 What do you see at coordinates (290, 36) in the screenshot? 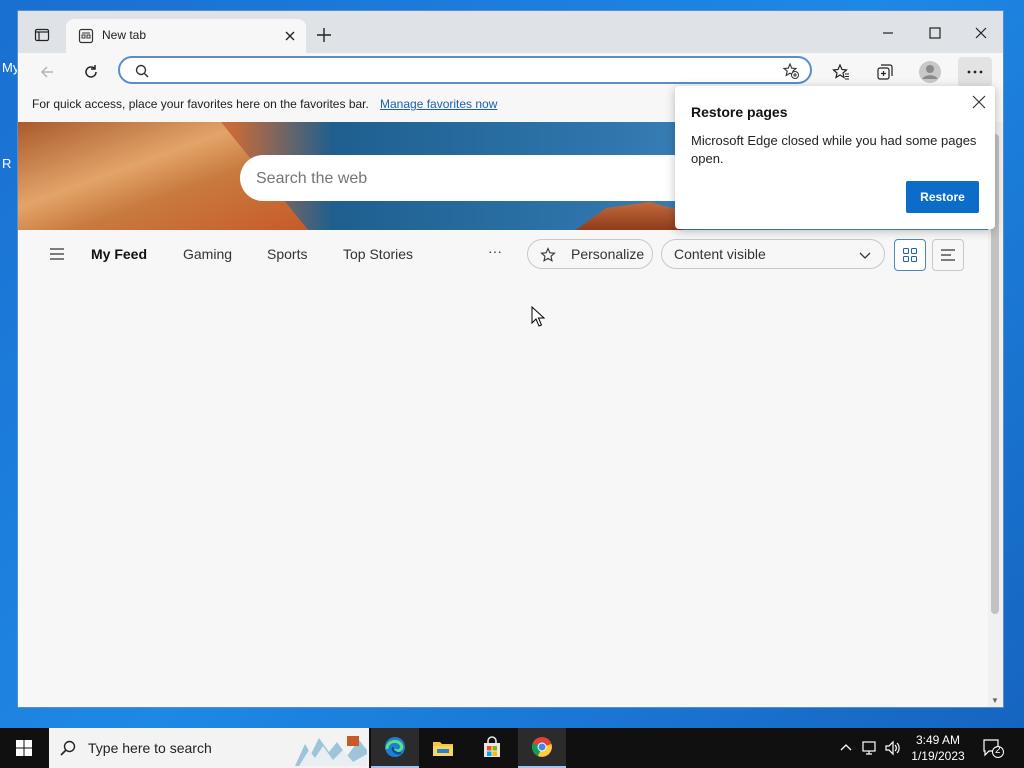
I see `close-tab-icon` at bounding box center [290, 36].